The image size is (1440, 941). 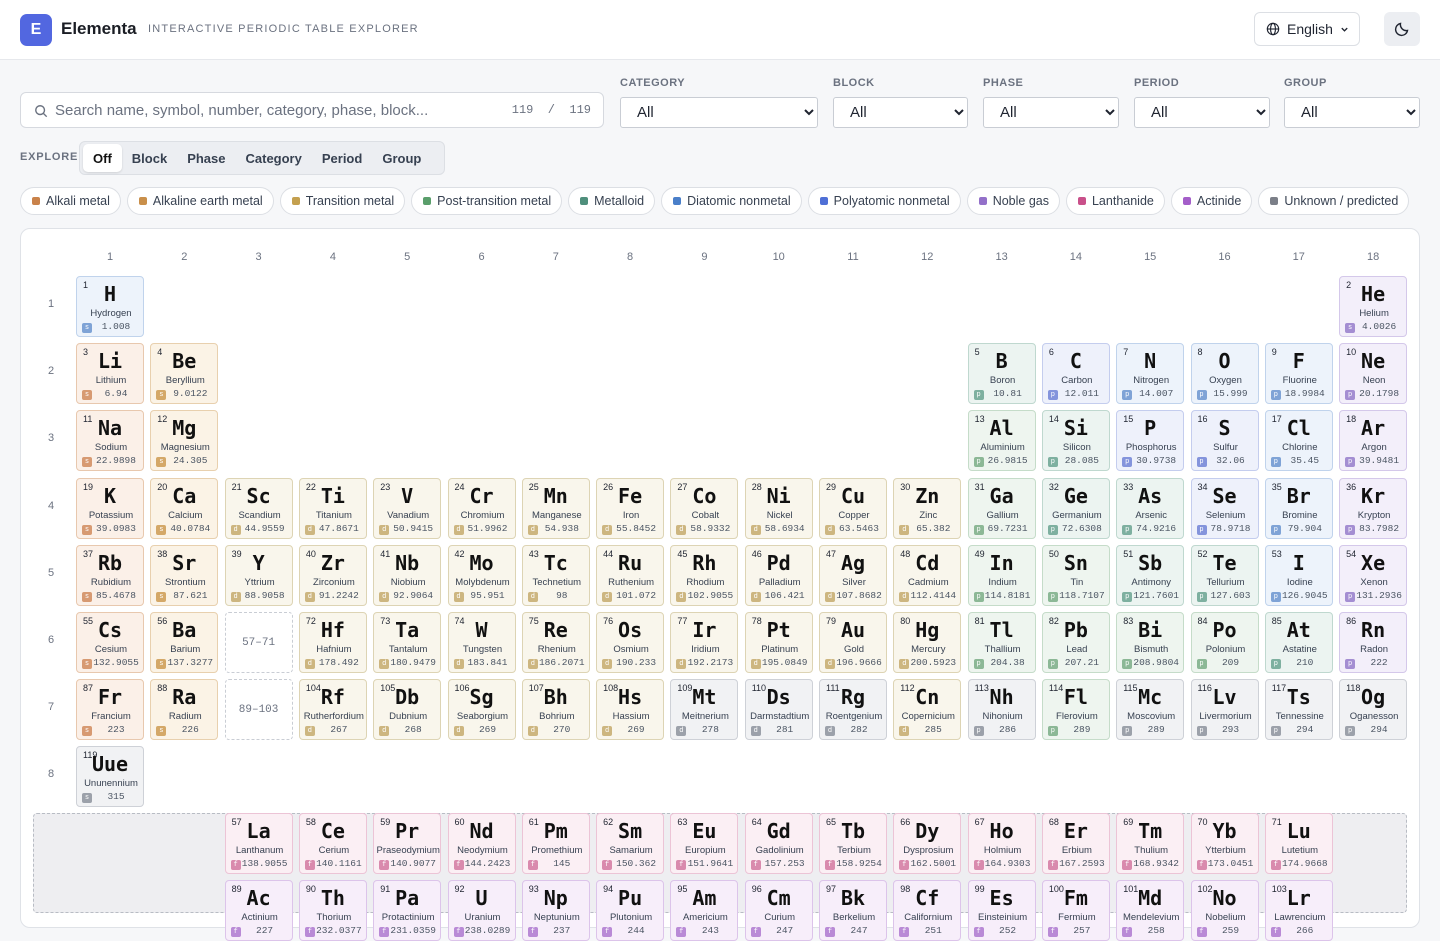 What do you see at coordinates (1334, 201) in the screenshot?
I see `legend-chip: Unknown / predicted` at bounding box center [1334, 201].